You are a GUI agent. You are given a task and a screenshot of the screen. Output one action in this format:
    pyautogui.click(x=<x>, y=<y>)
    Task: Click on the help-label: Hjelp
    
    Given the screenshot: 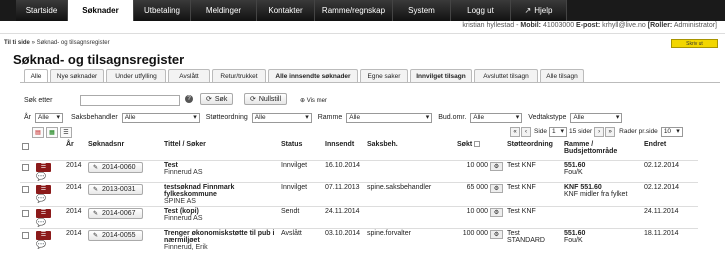 What is the action you would take?
    pyautogui.click(x=543, y=10)
    